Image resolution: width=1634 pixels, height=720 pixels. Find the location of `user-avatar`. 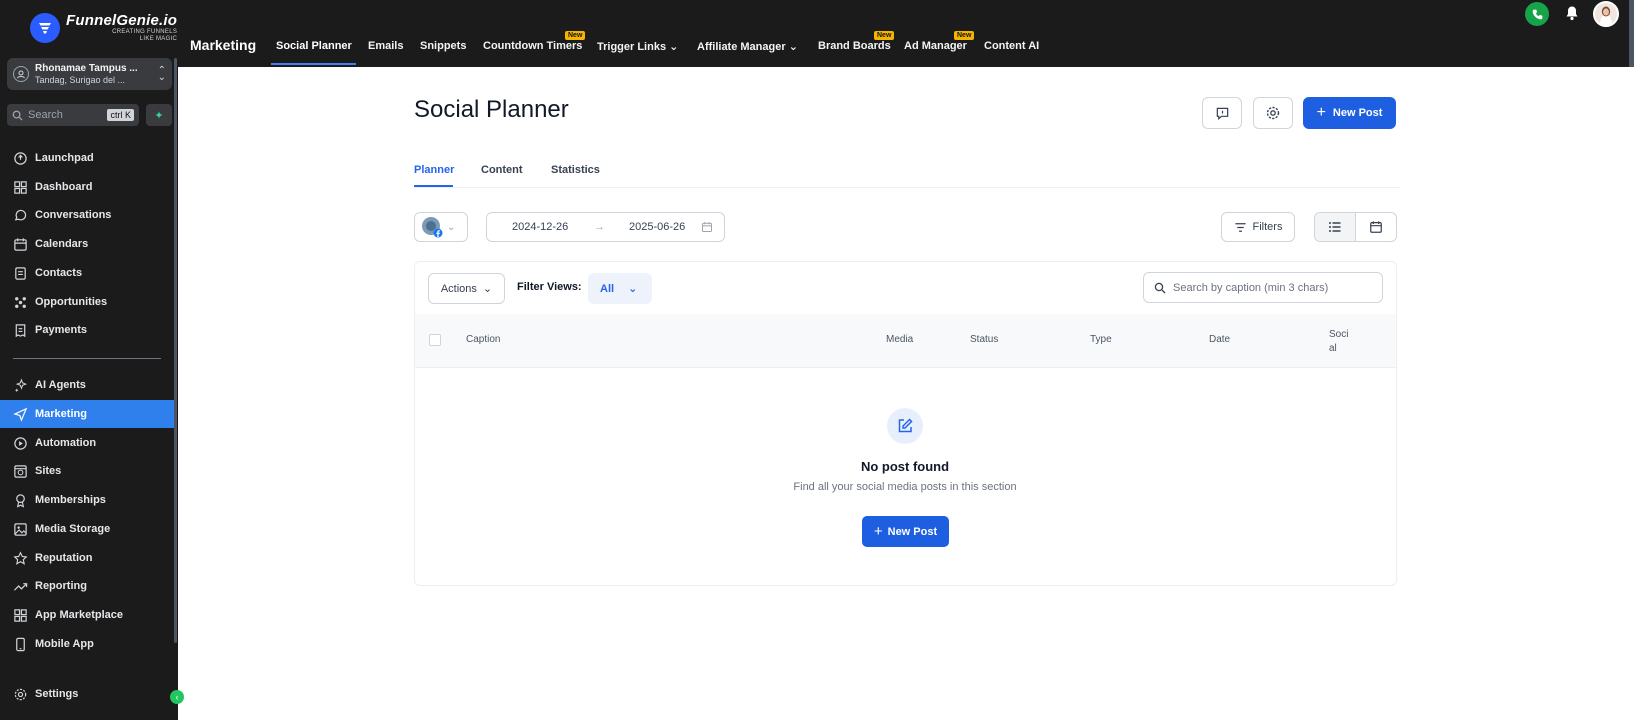

user-avatar is located at coordinates (1606, 14).